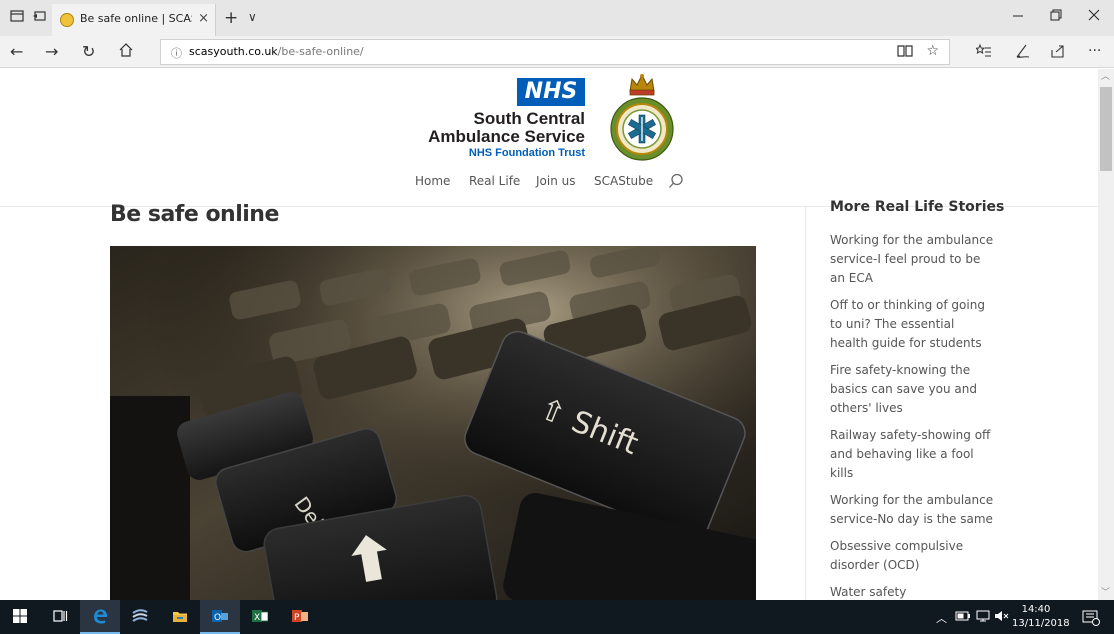 The width and height of the screenshot is (1114, 634). I want to click on site-info-icon: ⓘ, so click(176, 53).